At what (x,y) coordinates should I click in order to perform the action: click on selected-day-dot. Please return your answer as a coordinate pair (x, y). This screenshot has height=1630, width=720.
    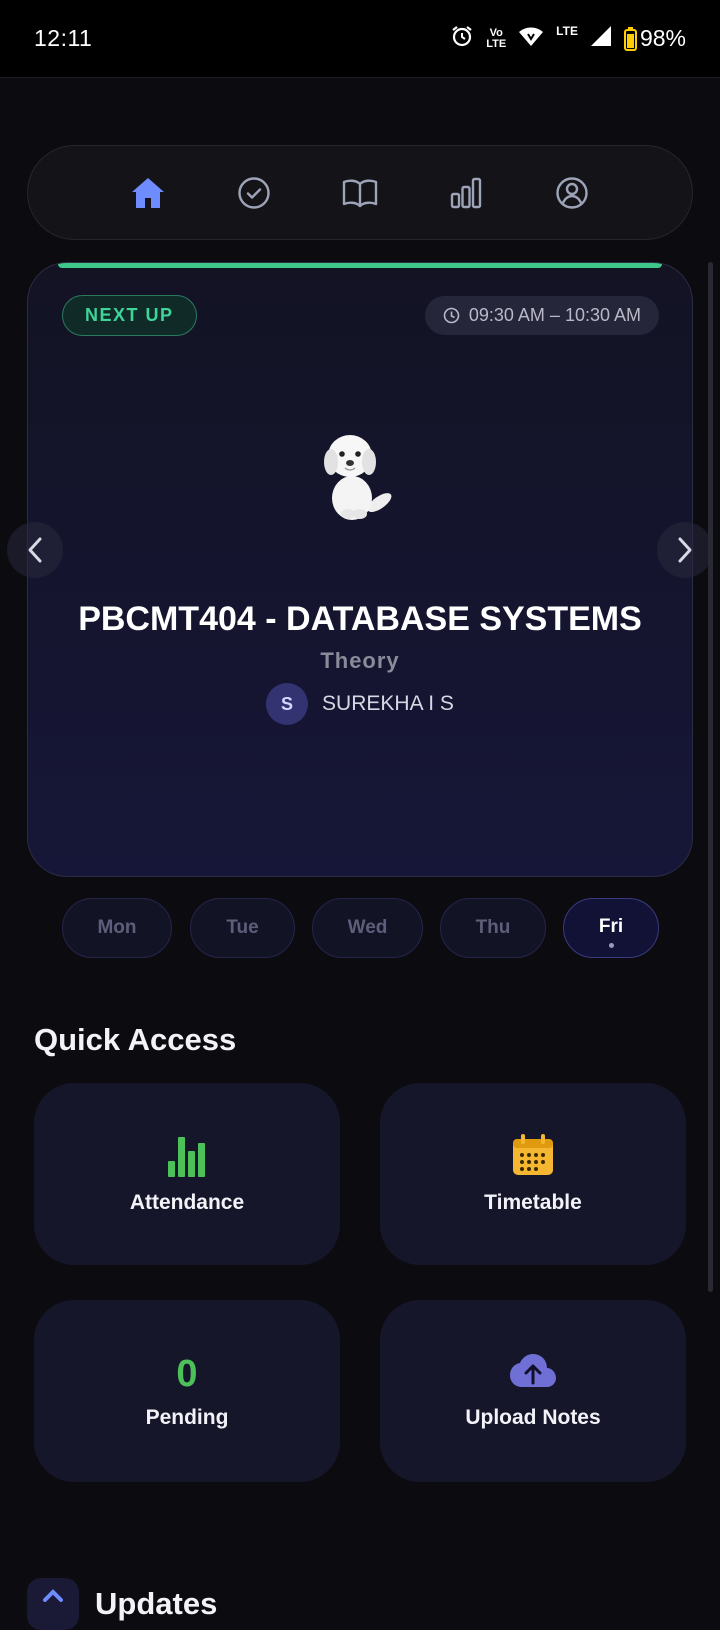
    Looking at the image, I should click on (611, 945).